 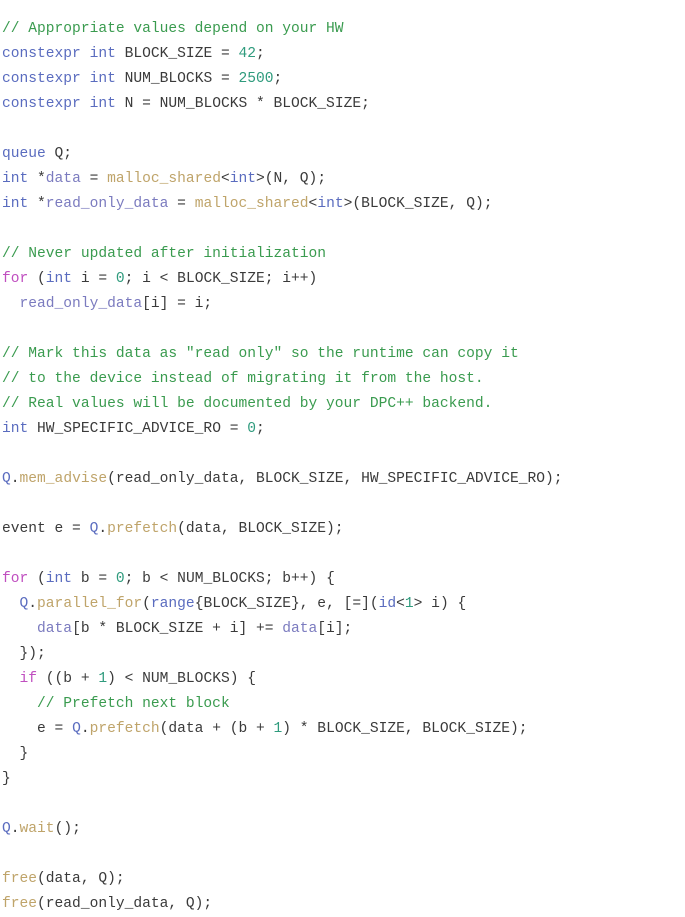 What do you see at coordinates (177, 53) in the screenshot?
I see `code-token-txt: BLOCK_SIZE =` at bounding box center [177, 53].